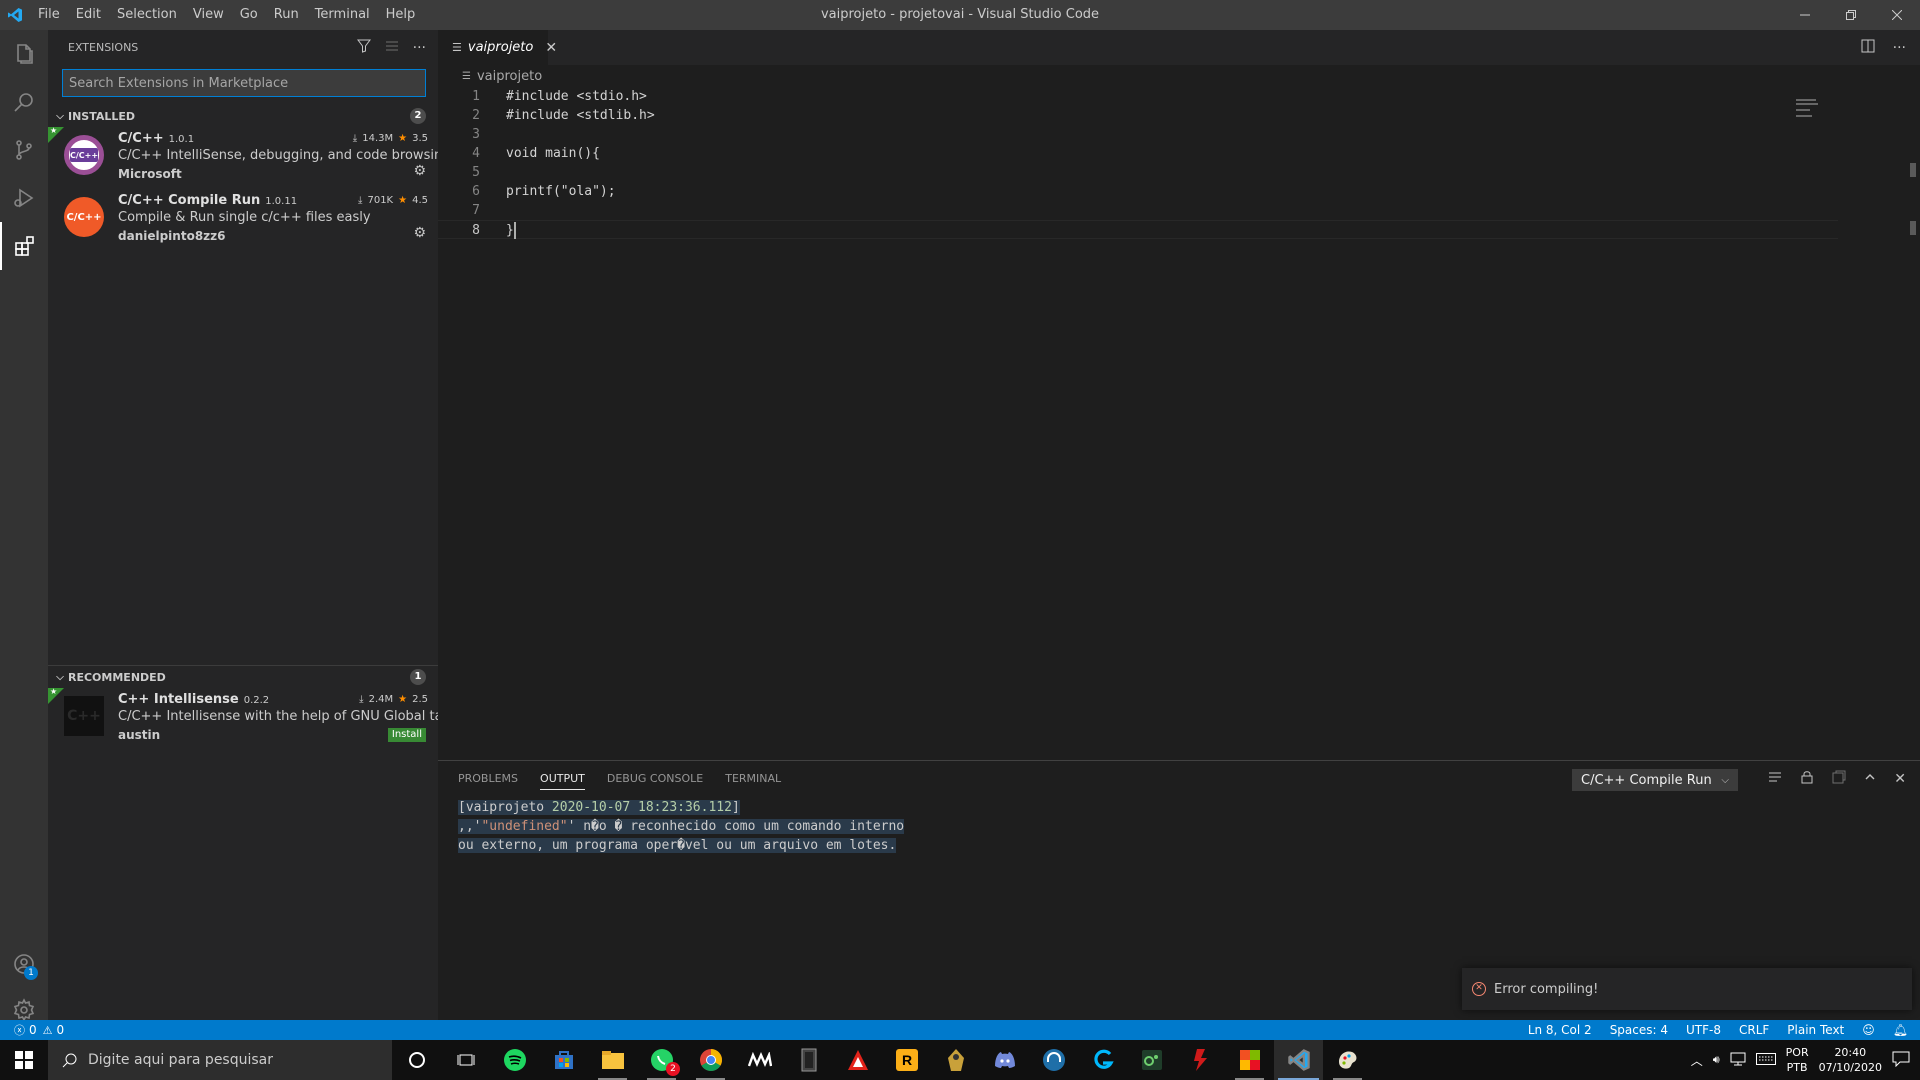  What do you see at coordinates (857, 1060) in the screenshot?
I see `adobe-reader-icon` at bounding box center [857, 1060].